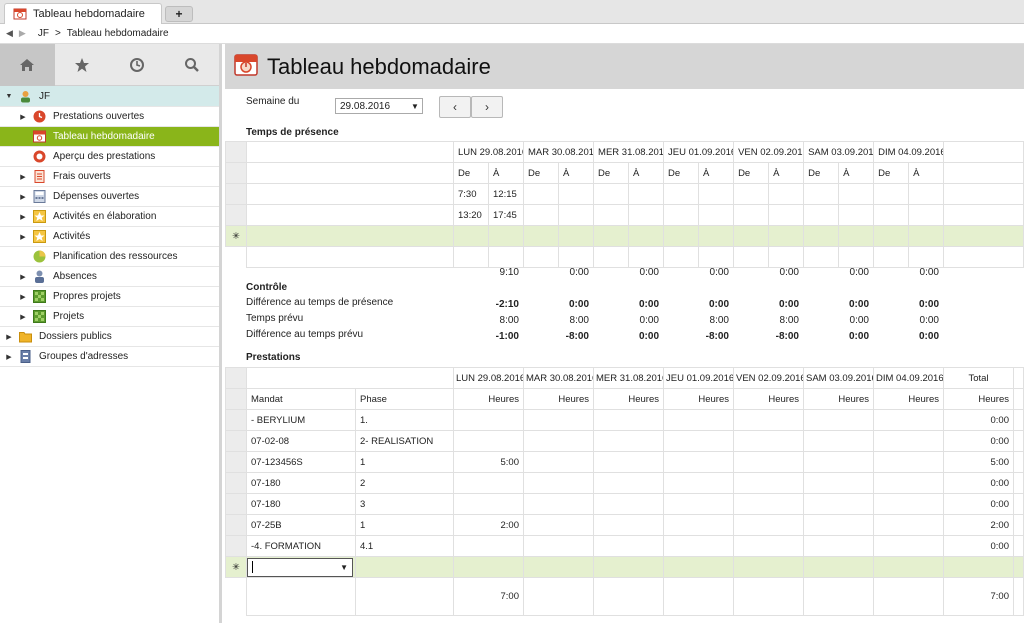  Describe the element at coordinates (301, 504) in the screenshot. I see `mandat-cell: 07-180` at that location.